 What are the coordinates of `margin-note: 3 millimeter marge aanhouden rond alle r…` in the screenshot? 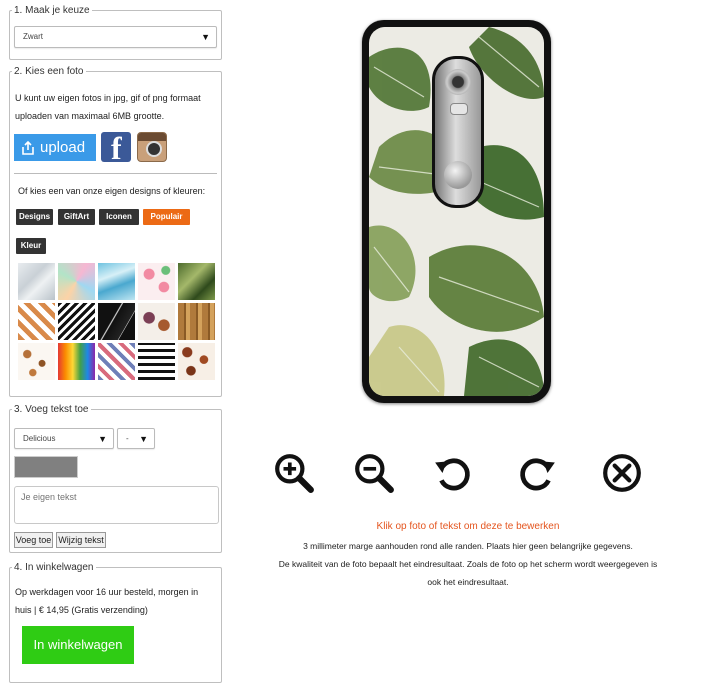 It's located at (468, 546).